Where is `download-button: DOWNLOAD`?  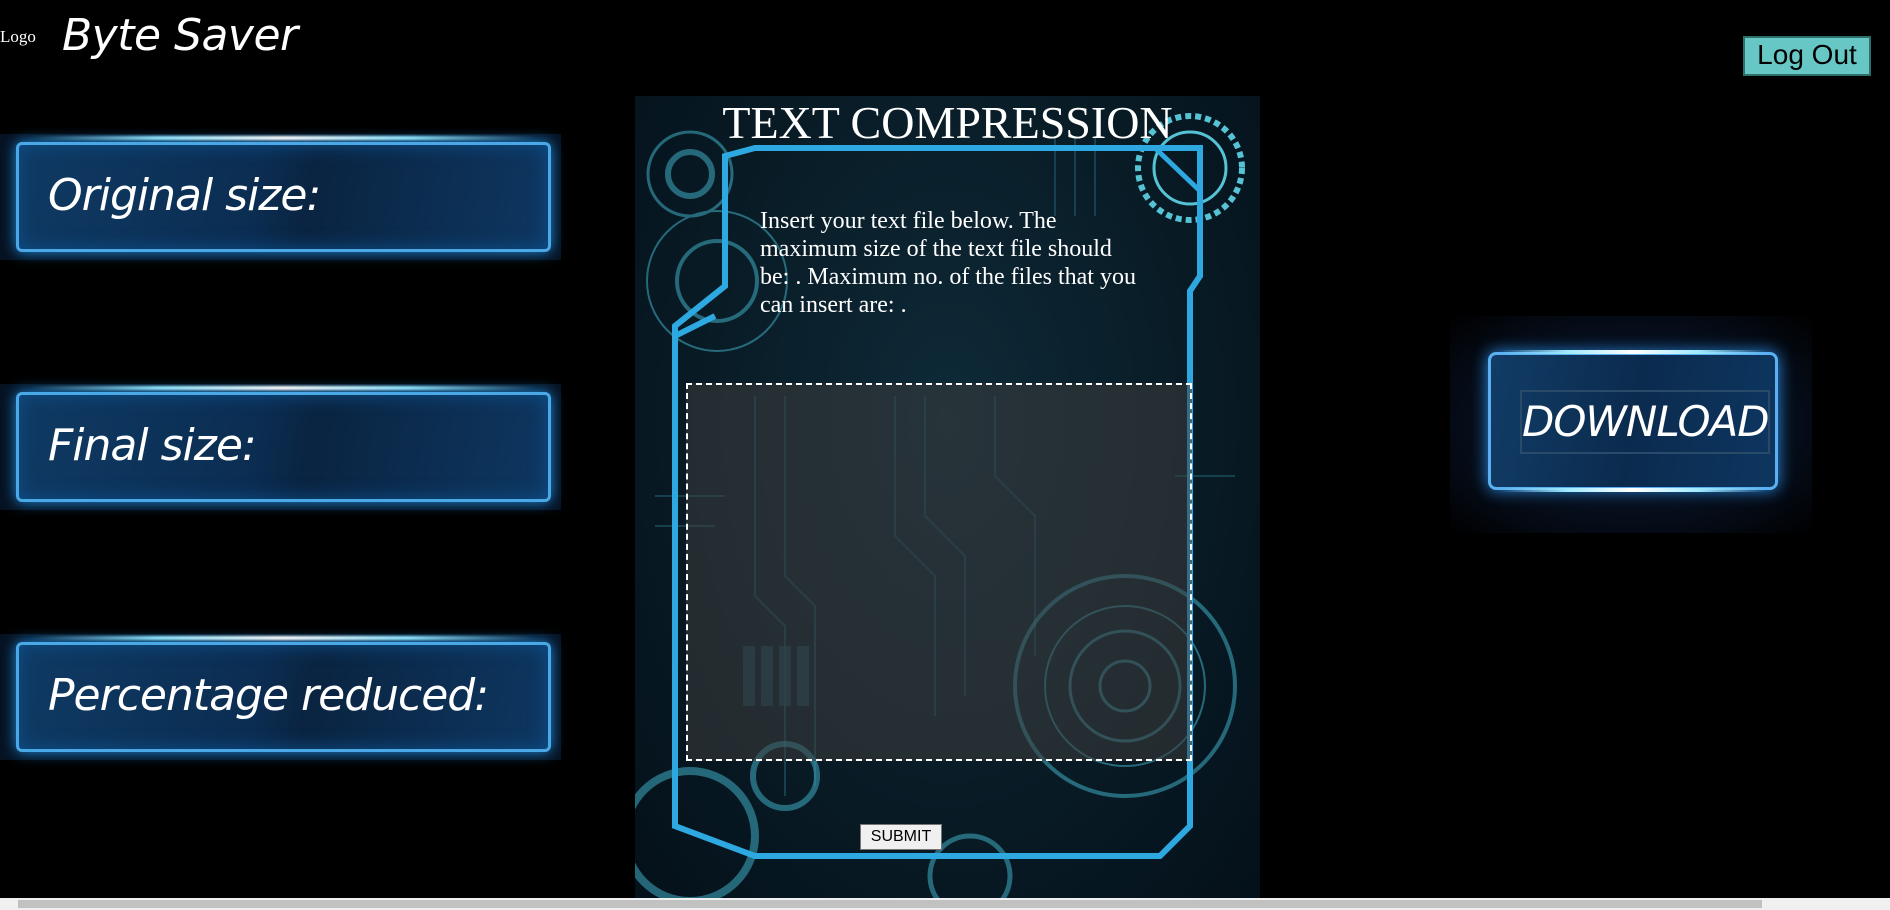
download-button: DOWNLOAD is located at coordinates (1645, 422).